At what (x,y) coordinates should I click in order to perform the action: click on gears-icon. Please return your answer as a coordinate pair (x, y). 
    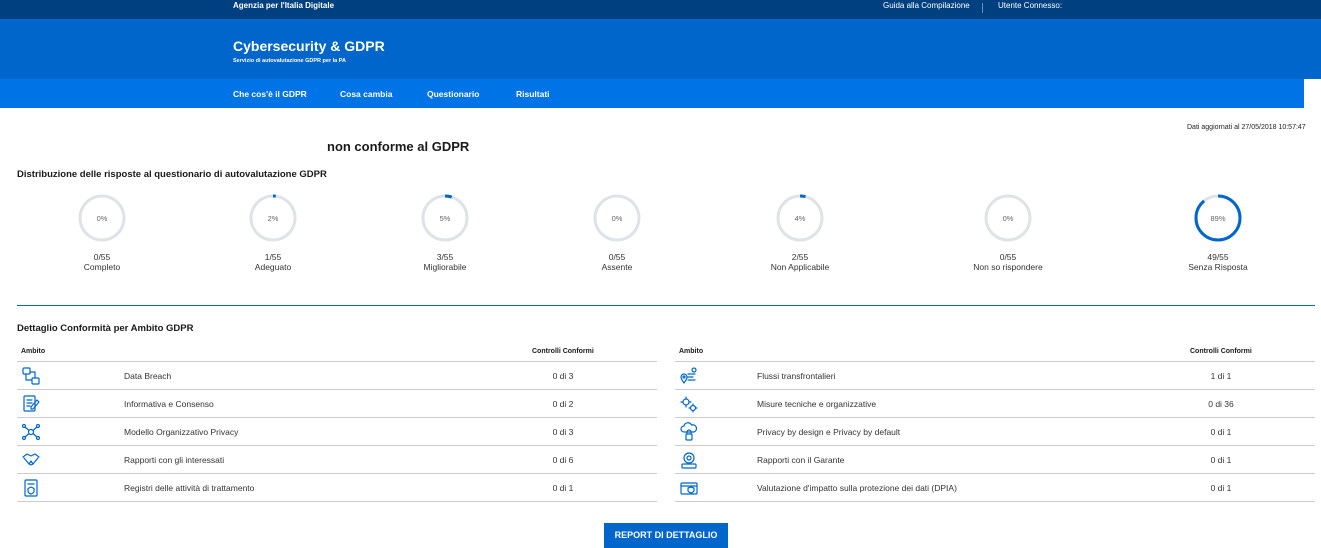
    Looking at the image, I should click on (689, 404).